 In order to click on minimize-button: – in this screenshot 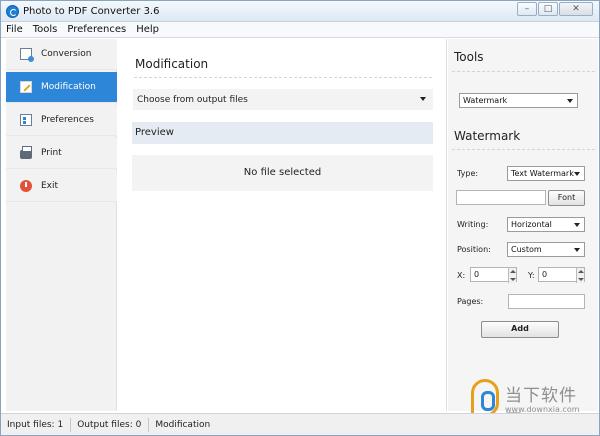, I will do `click(527, 9)`.